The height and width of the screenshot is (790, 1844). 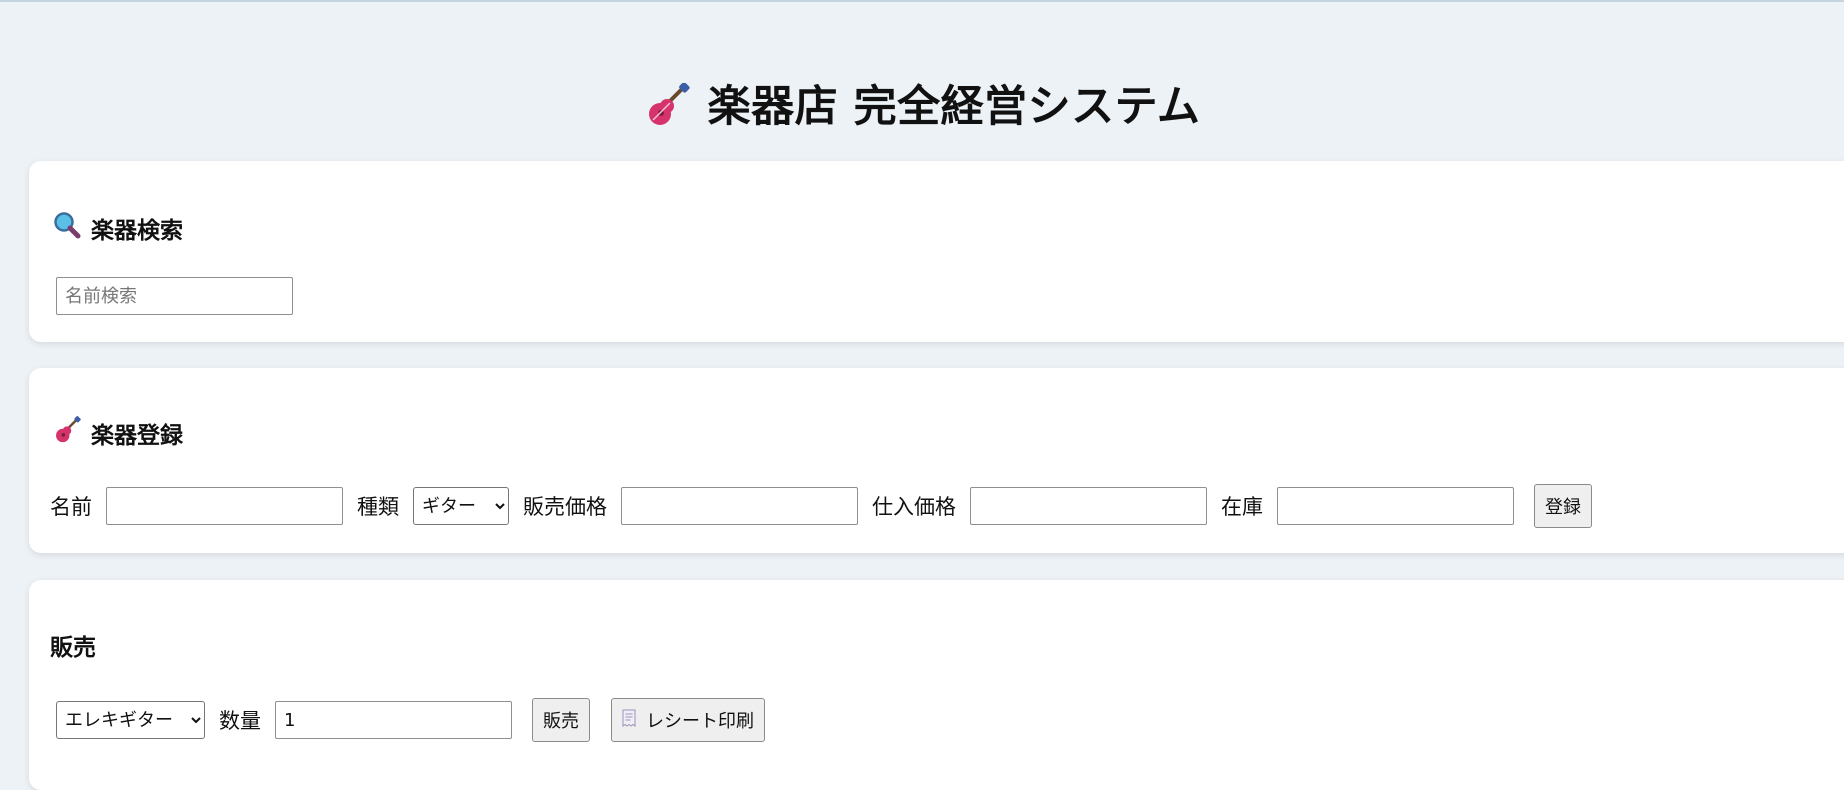 What do you see at coordinates (1563, 506) in the screenshot?
I see `register-button: 登録` at bounding box center [1563, 506].